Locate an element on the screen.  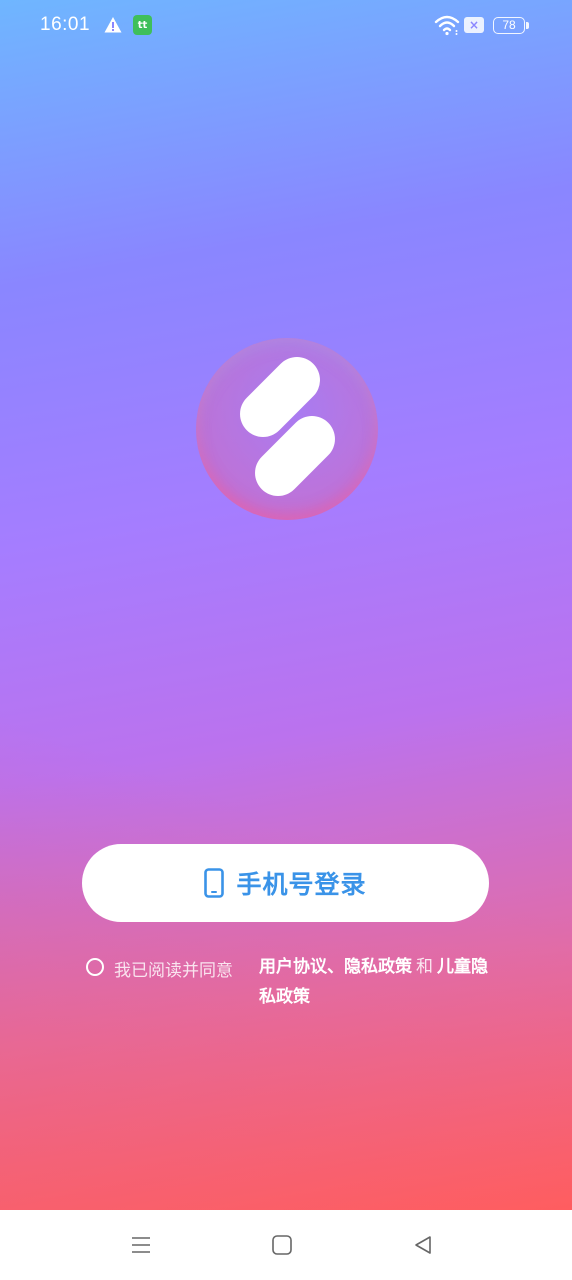
phone-login-button: 手机号登录 is located at coordinates (285, 883).